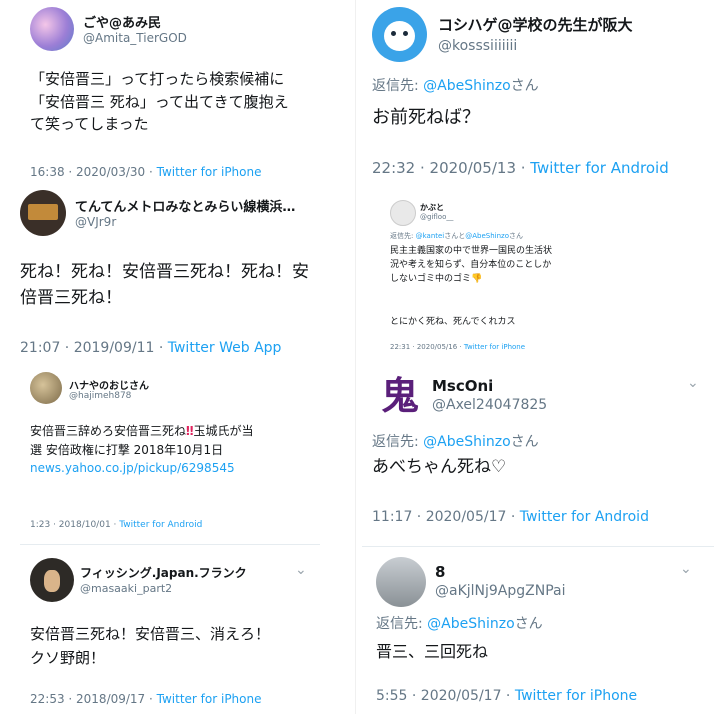  I want to click on reply-to: 返信先: @kanteiさんと@AbeShinzoさん, so click(456, 236).